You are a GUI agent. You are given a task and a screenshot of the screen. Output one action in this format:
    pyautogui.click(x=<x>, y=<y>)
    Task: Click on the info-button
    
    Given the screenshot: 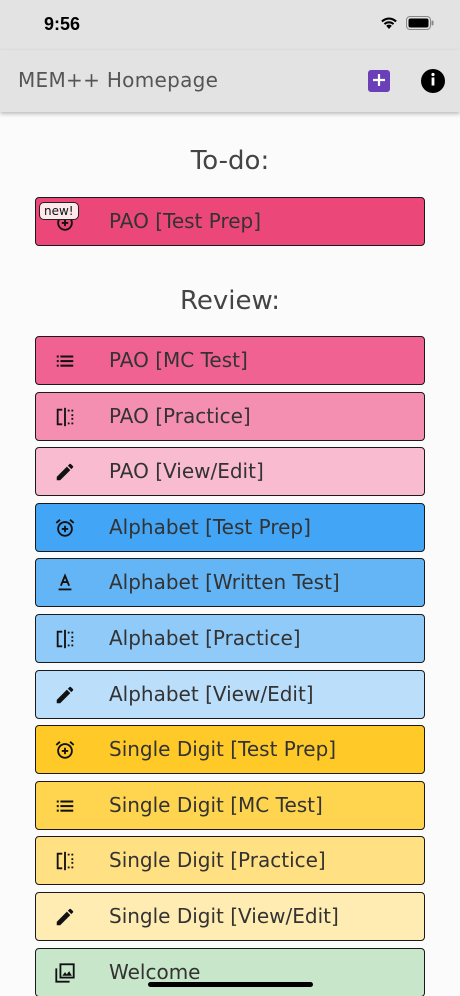 What is the action you would take?
    pyautogui.click(x=433, y=81)
    